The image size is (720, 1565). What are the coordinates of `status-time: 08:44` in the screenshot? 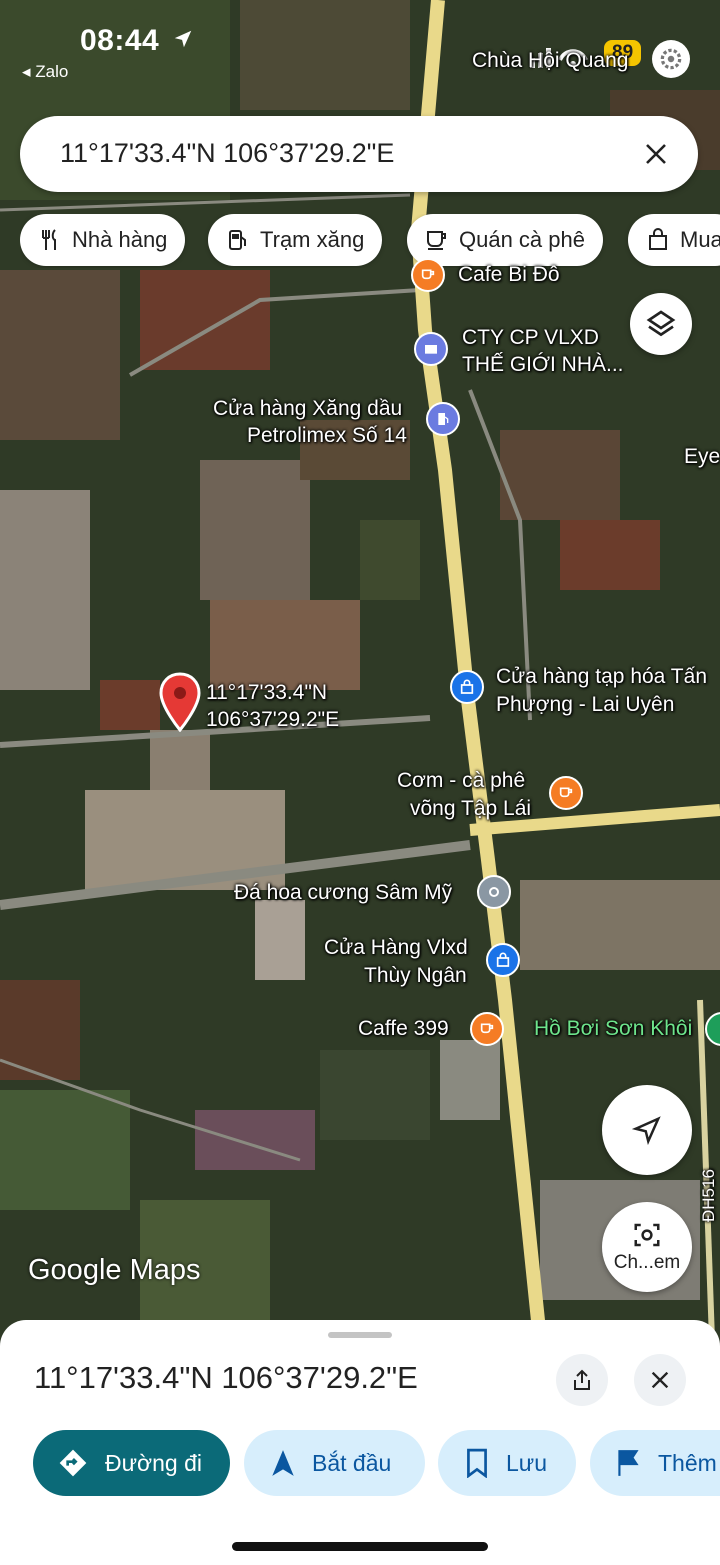 It's located at (120, 40).